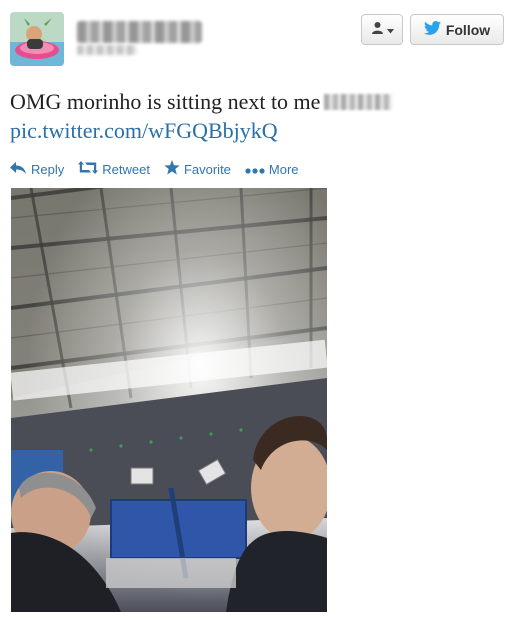 Image resolution: width=510 pixels, height=618 pixels. What do you see at coordinates (255, 169) in the screenshot?
I see `more-dots-icon` at bounding box center [255, 169].